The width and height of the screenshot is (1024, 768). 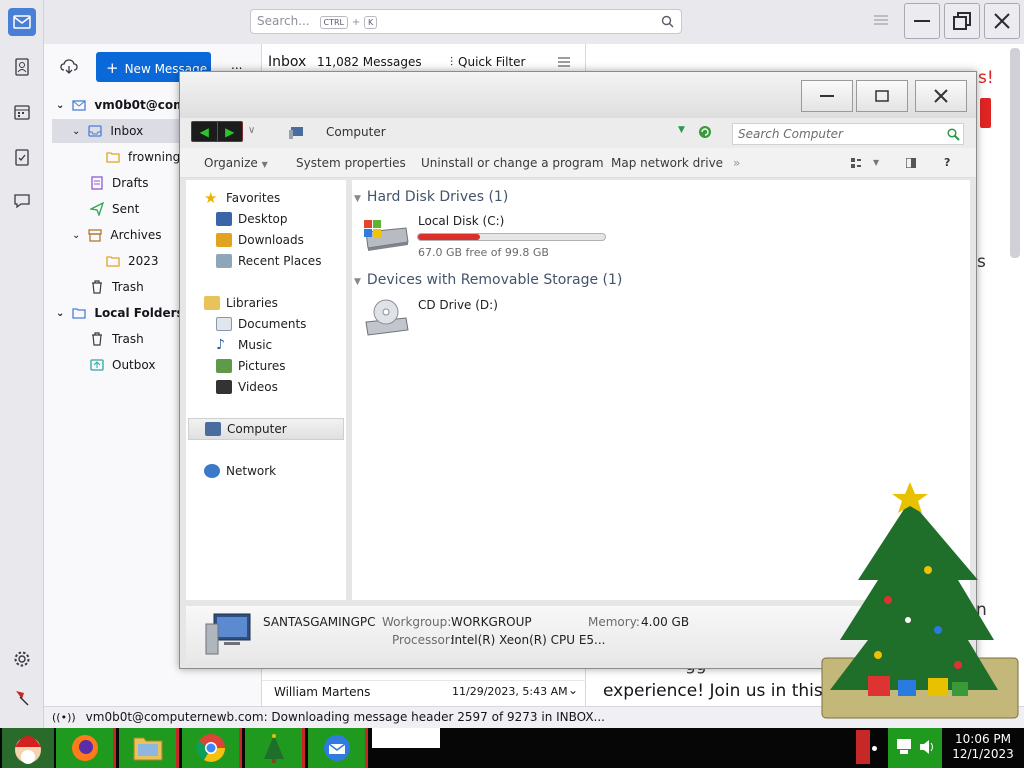 I want to click on inbox-icon, so click(x=95, y=131).